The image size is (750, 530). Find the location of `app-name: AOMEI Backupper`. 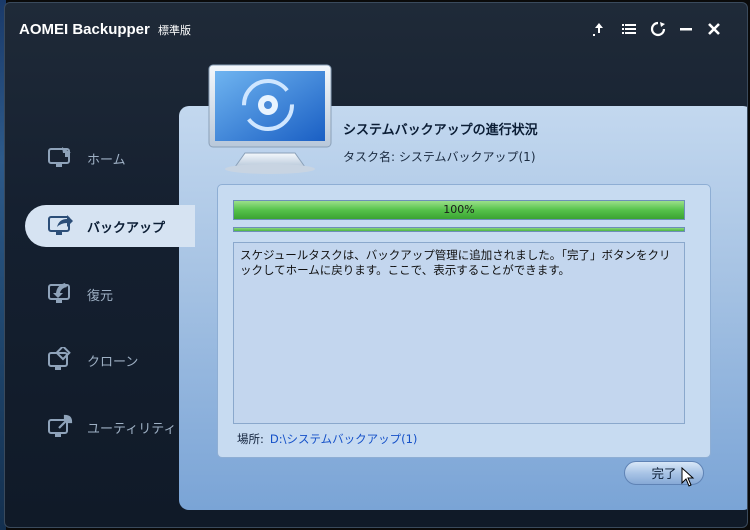

app-name: AOMEI Backupper is located at coordinates (84, 29).